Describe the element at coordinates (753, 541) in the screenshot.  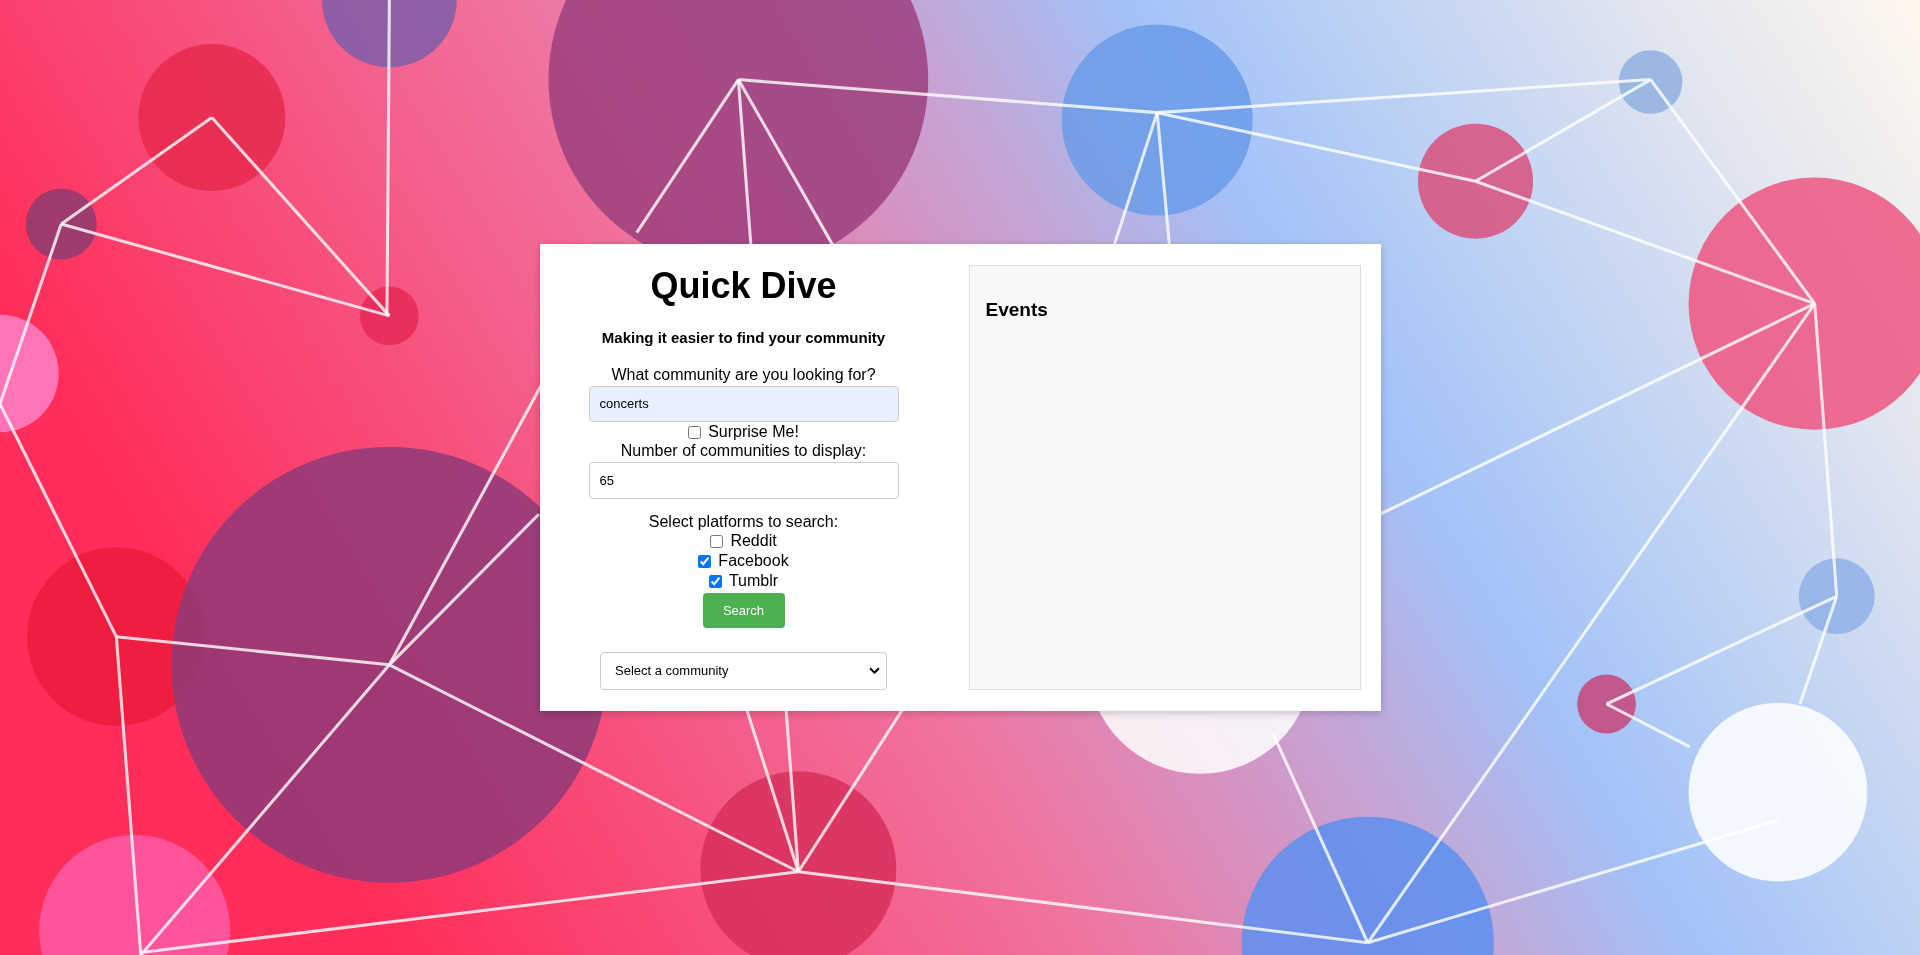
I see `checkbox-label: Reddit` at that location.